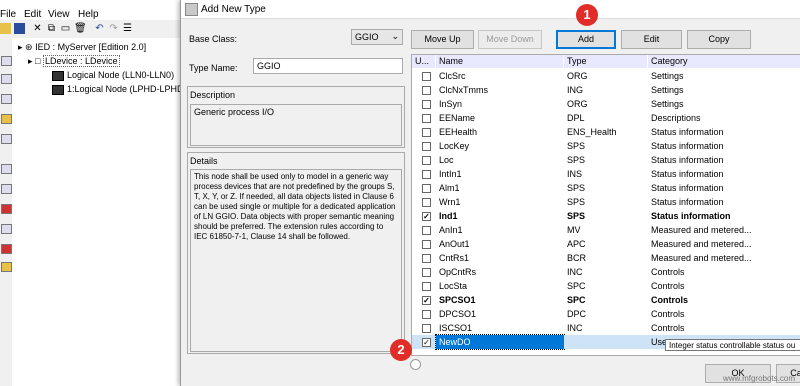  Describe the element at coordinates (668, 286) in the screenshot. I see `category-cell: Controls` at that location.